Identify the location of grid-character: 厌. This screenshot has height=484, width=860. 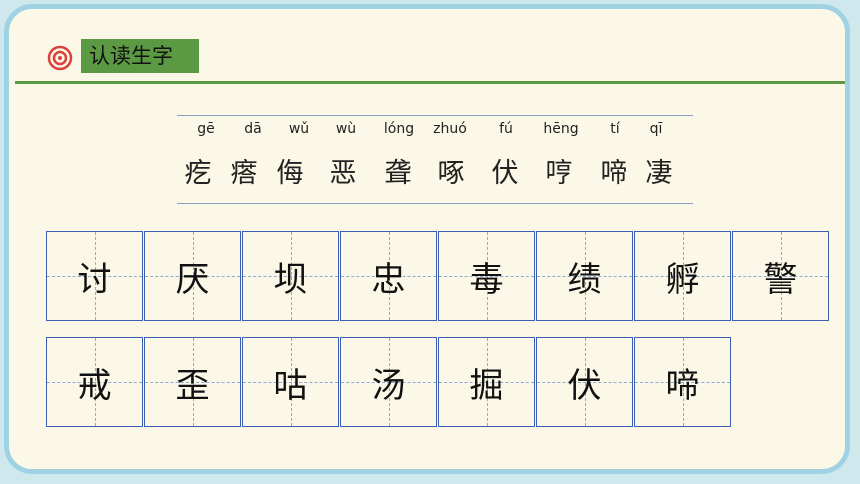
(192, 279).